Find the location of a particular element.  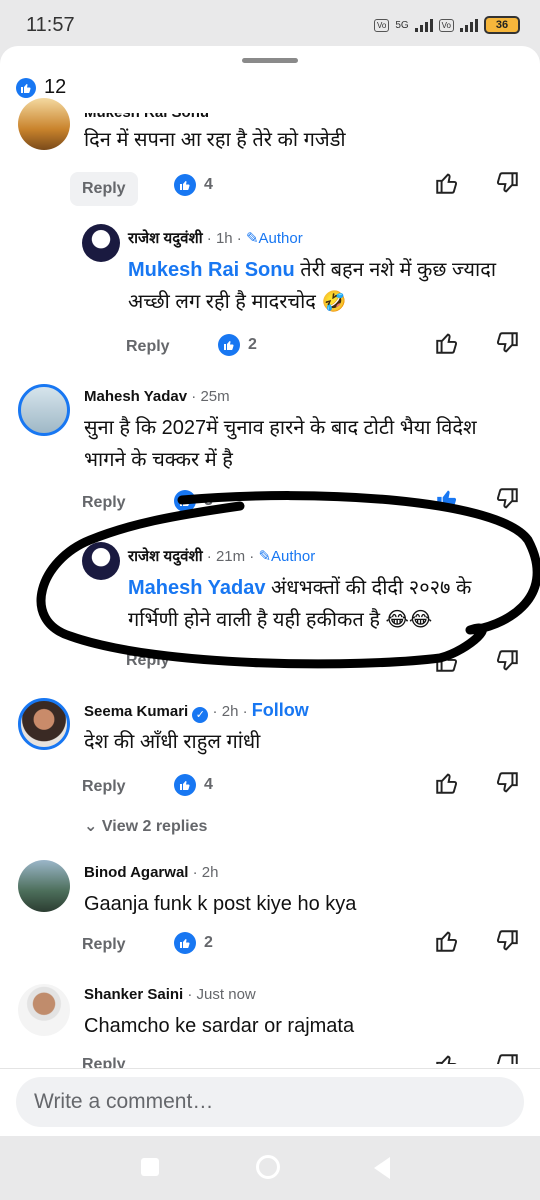

comment-text-line: अच्छी लग रही है मादरचोद 🤣 is located at coordinates (237, 302).